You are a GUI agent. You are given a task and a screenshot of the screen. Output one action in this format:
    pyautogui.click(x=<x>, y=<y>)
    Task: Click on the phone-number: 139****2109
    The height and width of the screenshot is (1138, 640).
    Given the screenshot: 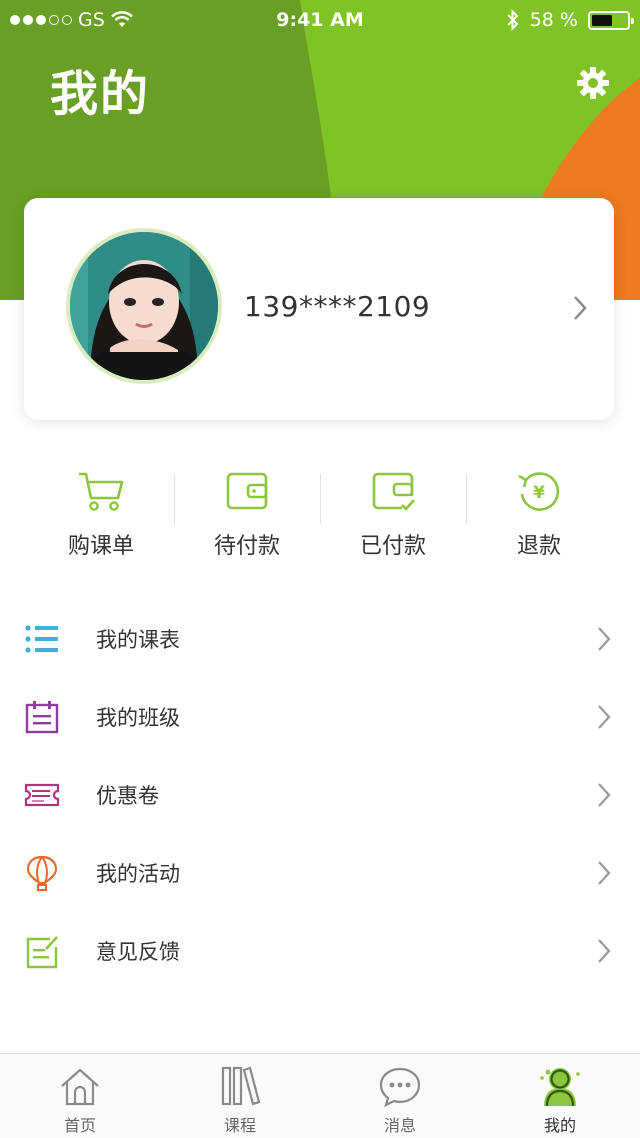 What is the action you would take?
    pyautogui.click(x=337, y=306)
    